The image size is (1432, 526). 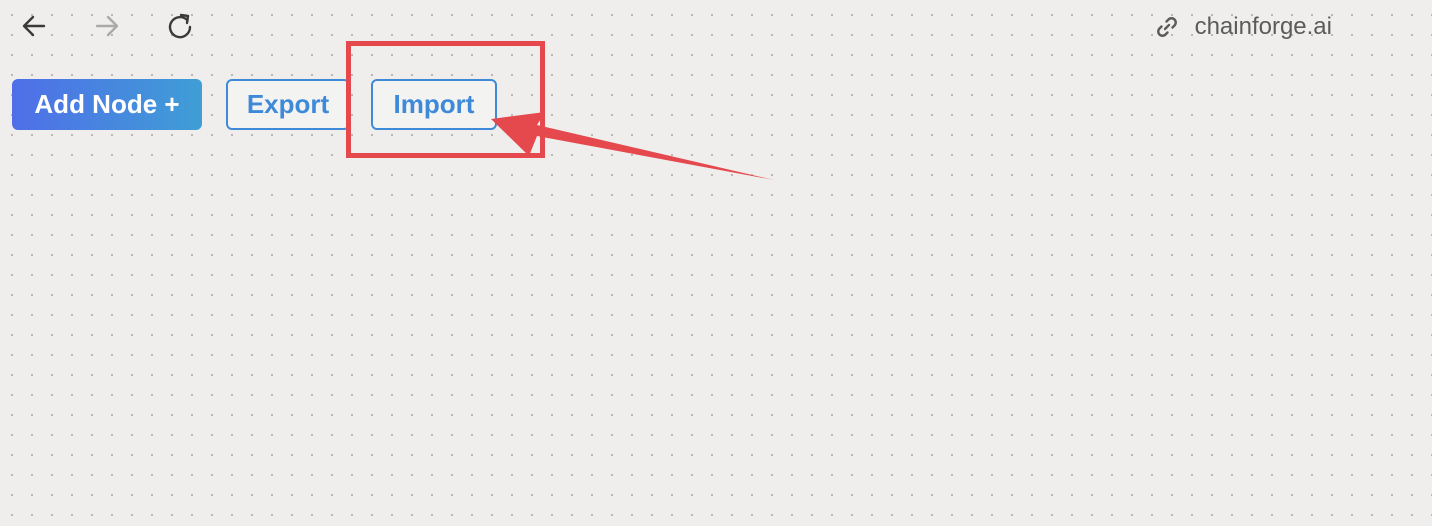 What do you see at coordinates (107, 104) in the screenshot?
I see `add-node-button: Add Node +` at bounding box center [107, 104].